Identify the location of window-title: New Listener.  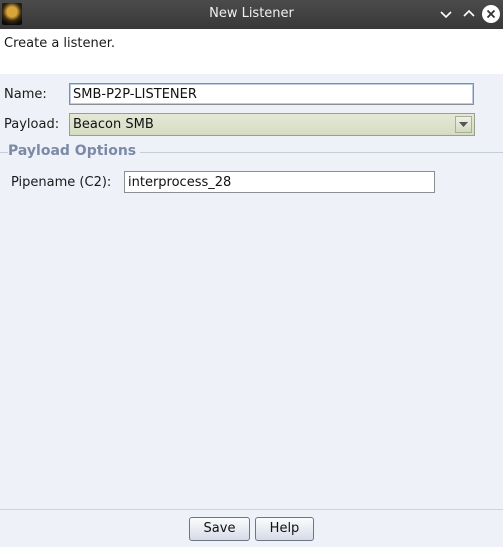
(251, 13).